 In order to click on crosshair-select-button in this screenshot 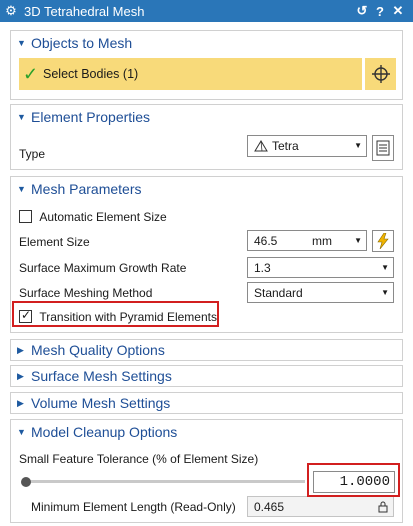, I will do `click(380, 74)`.